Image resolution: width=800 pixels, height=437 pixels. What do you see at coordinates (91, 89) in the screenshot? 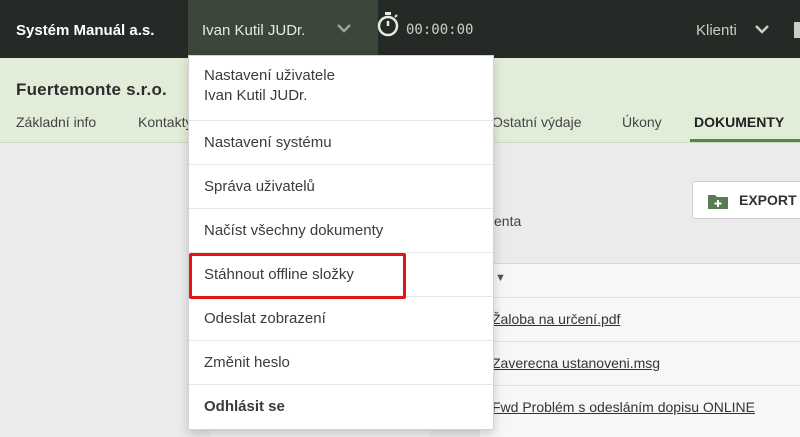
I see `client-name: Fuertemonte s.r.o.` at bounding box center [91, 89].